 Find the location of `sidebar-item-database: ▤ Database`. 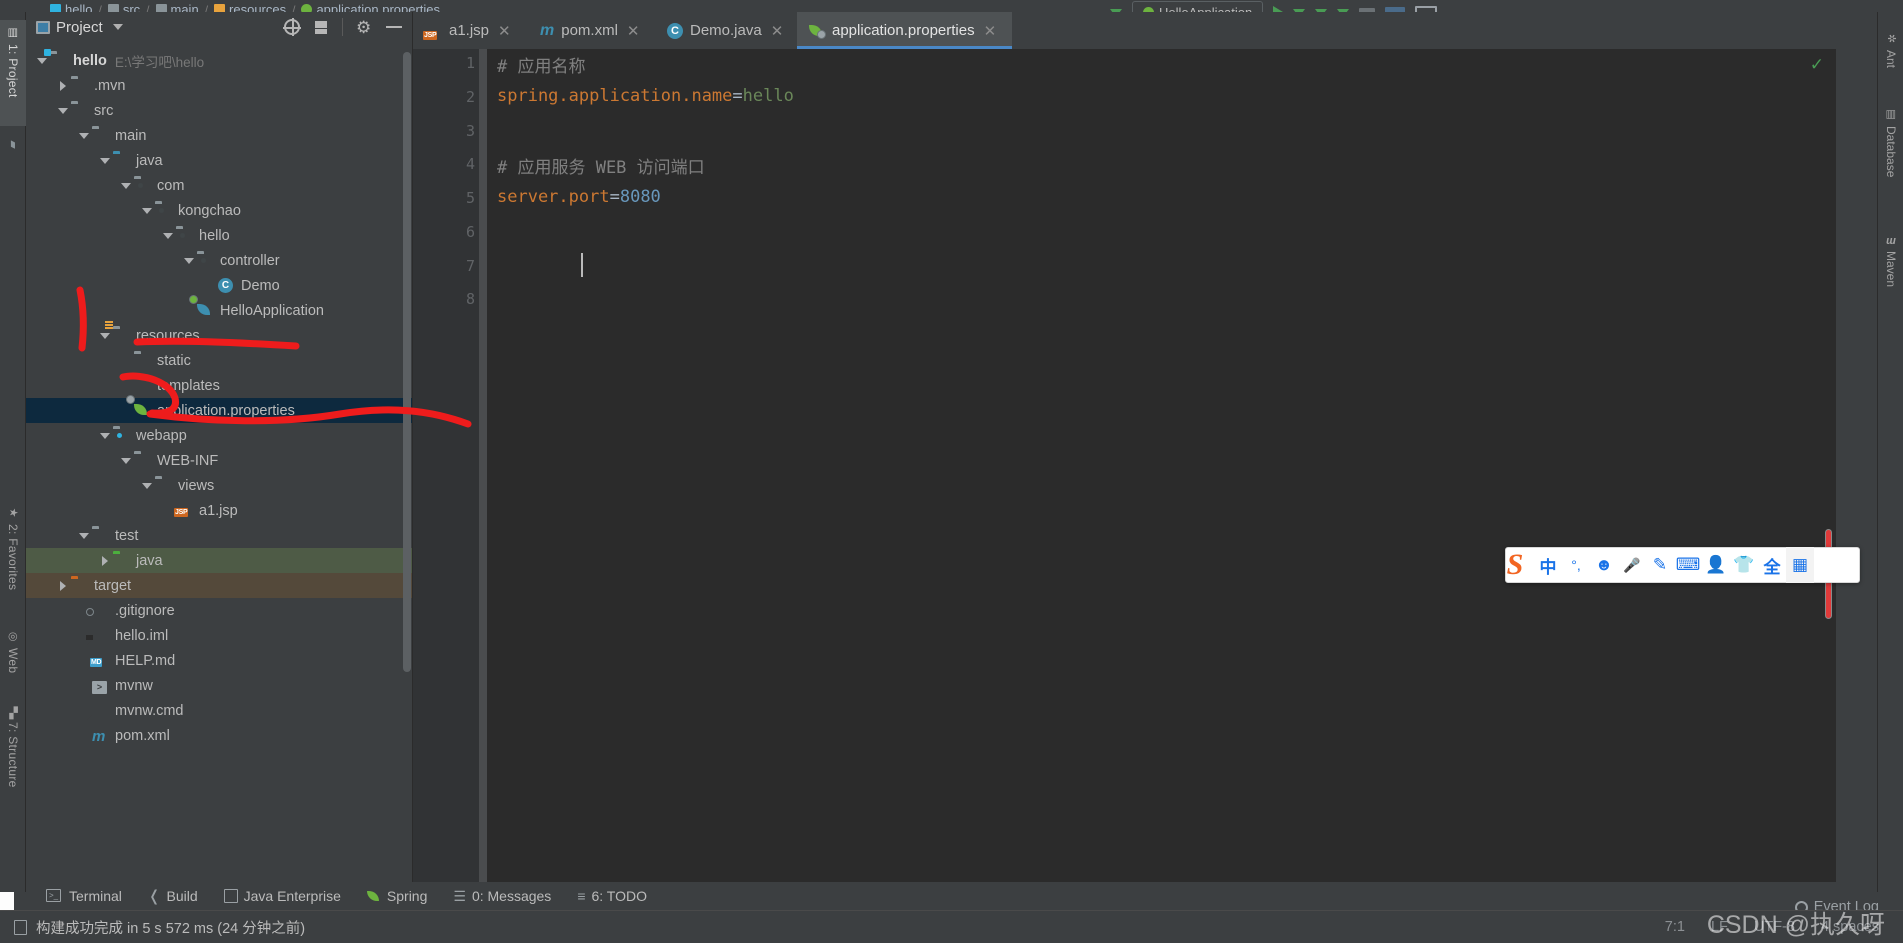

sidebar-item-database: ▤ Database is located at coordinates (1890, 160).